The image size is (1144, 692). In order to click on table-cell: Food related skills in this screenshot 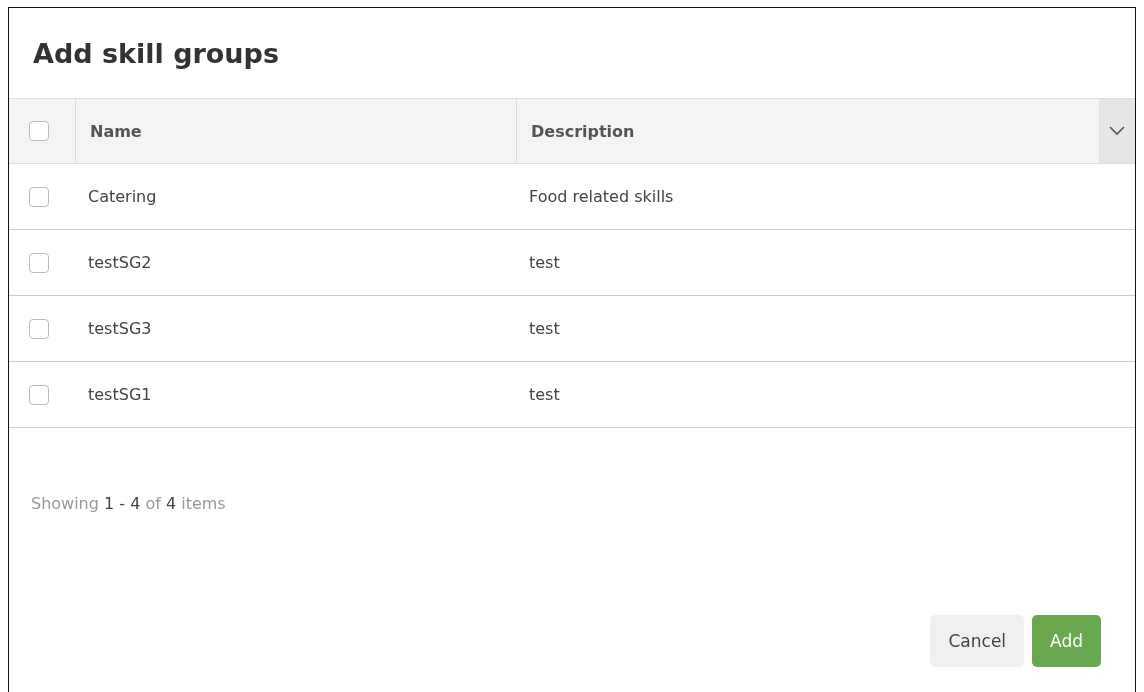, I will do `click(601, 196)`.